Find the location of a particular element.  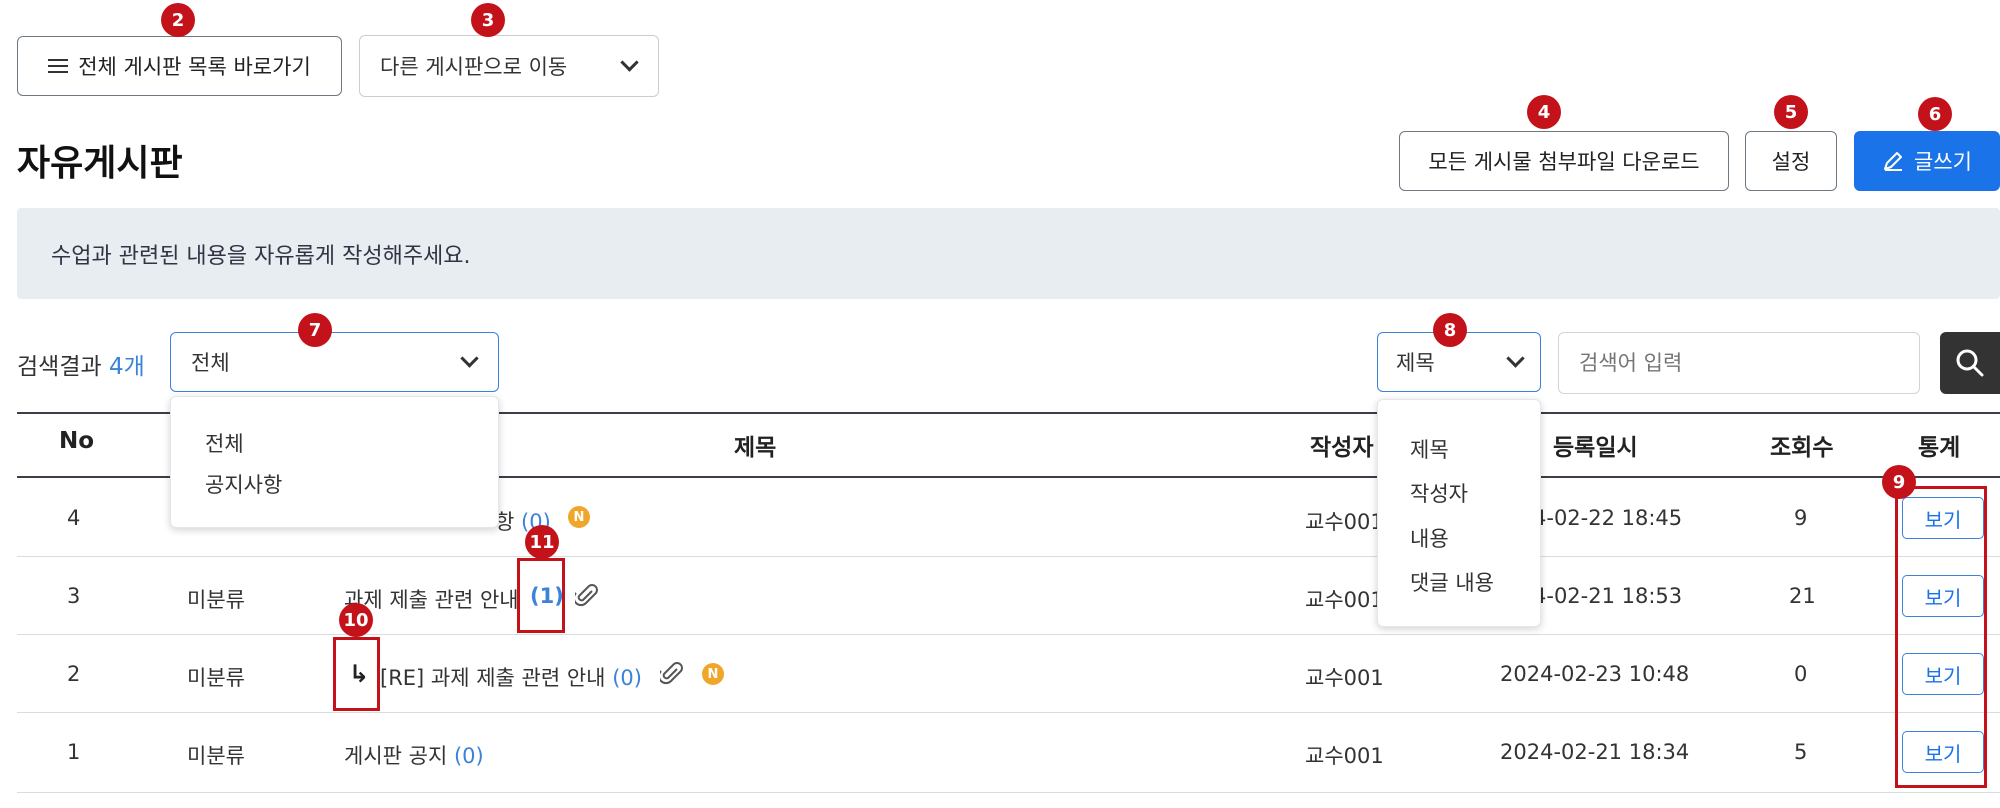

row-views: 0 is located at coordinates (1801, 674).